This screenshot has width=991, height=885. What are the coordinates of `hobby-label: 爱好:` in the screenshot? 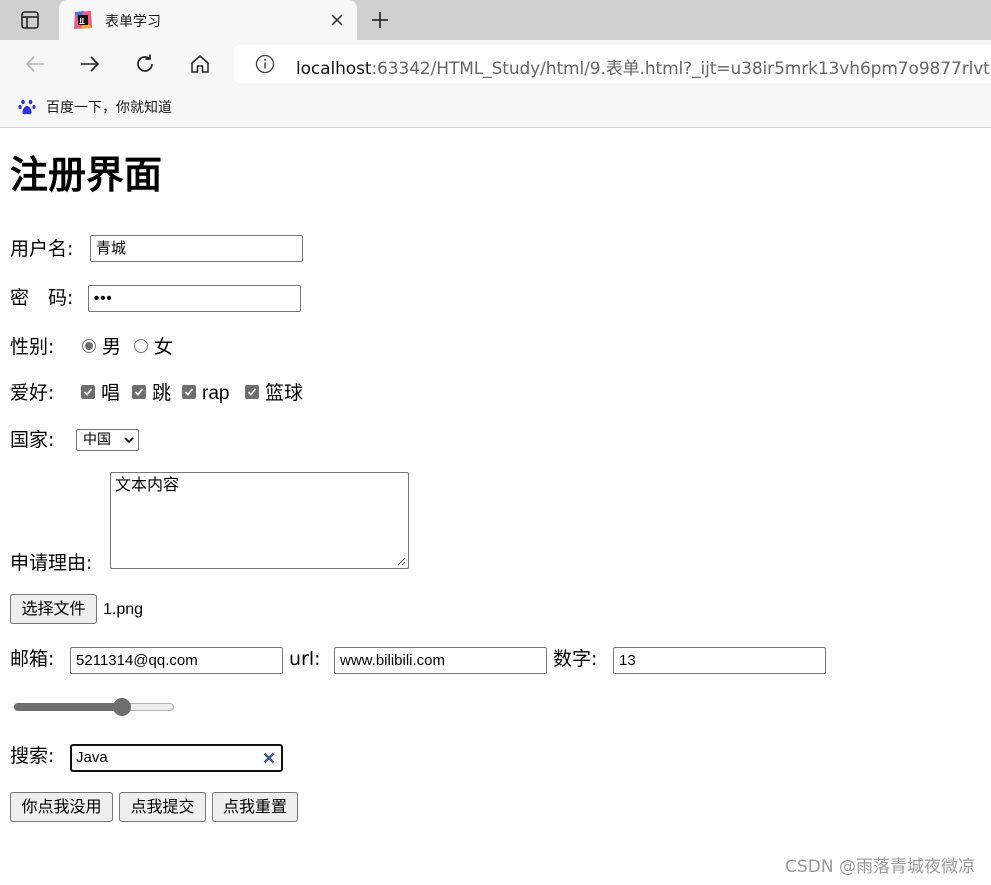 It's located at (32, 393).